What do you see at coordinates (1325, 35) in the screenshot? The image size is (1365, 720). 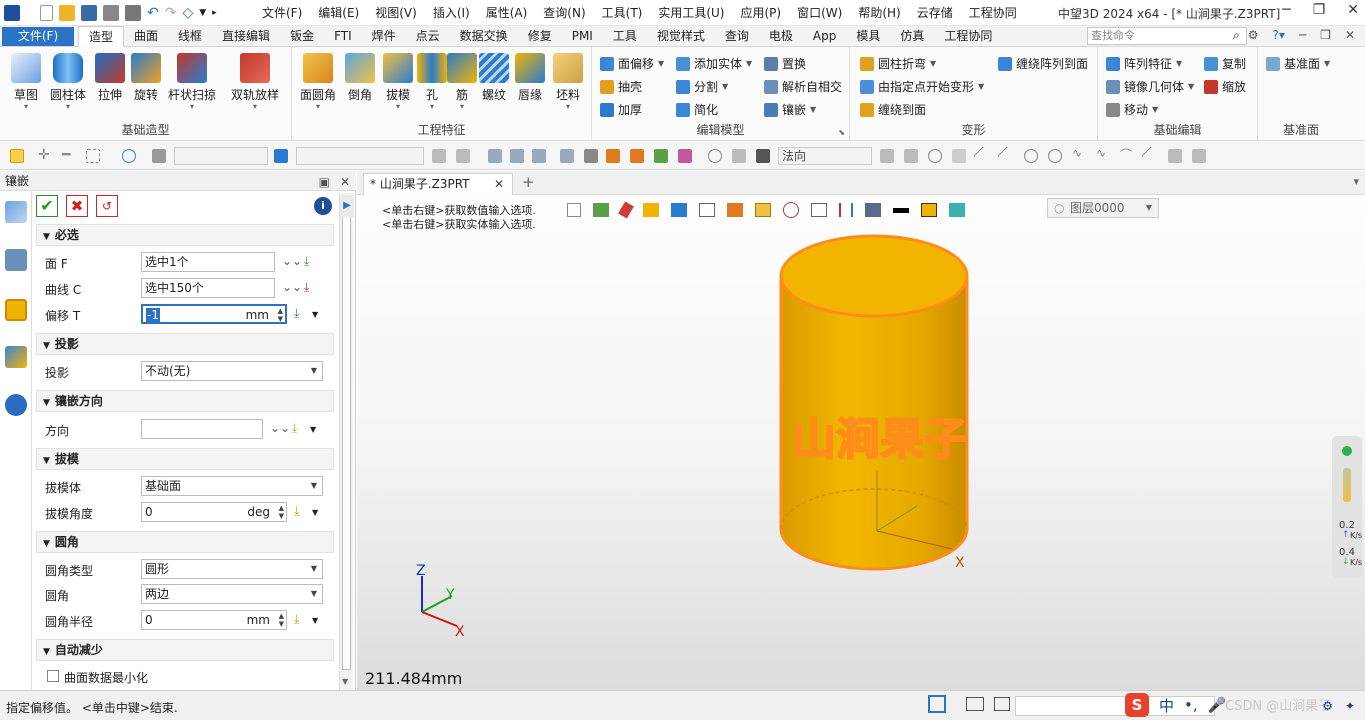 I see `ribbon-restore-icon: ❐` at bounding box center [1325, 35].